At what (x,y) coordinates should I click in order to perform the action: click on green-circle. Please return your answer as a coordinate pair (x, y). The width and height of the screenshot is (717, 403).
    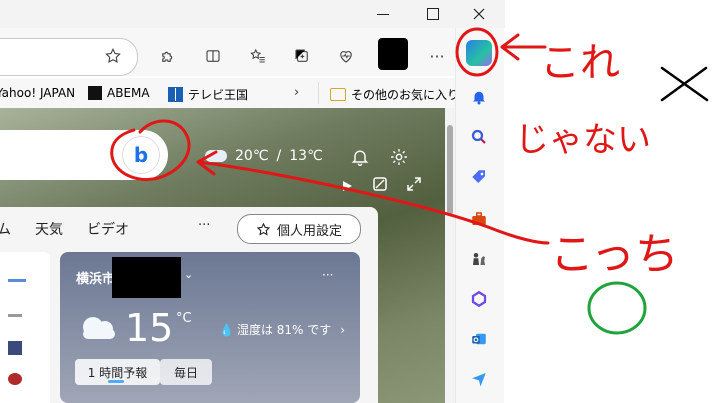
    Looking at the image, I should click on (617, 308).